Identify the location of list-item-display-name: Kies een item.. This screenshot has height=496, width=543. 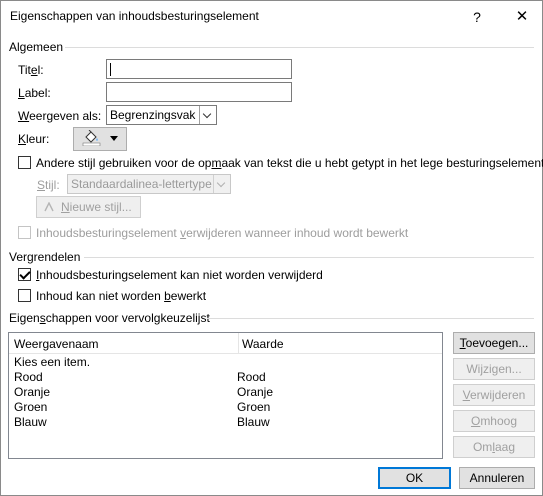
(52, 362).